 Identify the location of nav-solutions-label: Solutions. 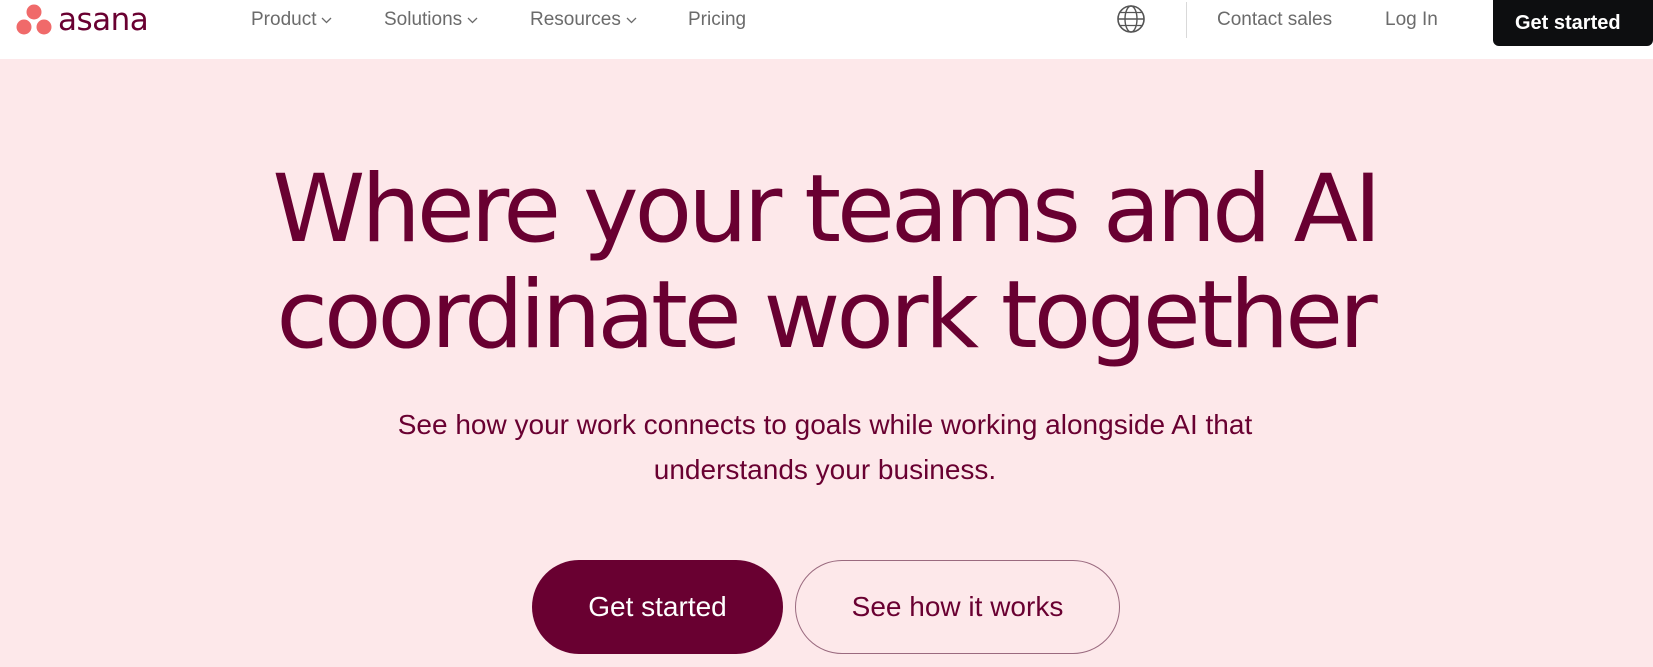
(423, 19).